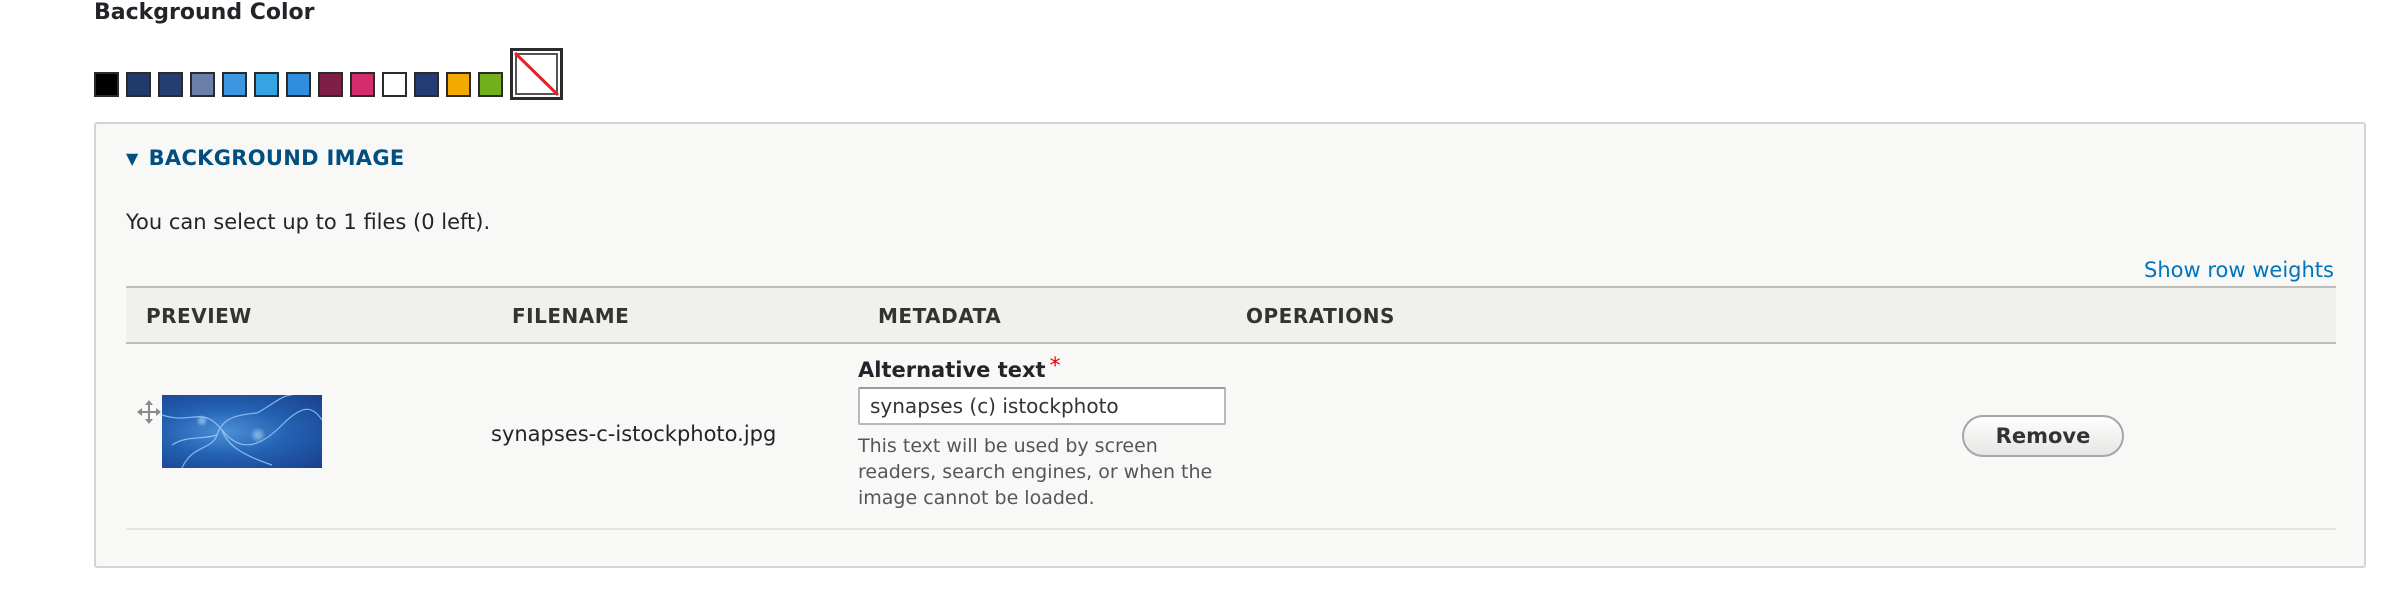  What do you see at coordinates (571, 316) in the screenshot?
I see `column-filename: FILENAME` at bounding box center [571, 316].